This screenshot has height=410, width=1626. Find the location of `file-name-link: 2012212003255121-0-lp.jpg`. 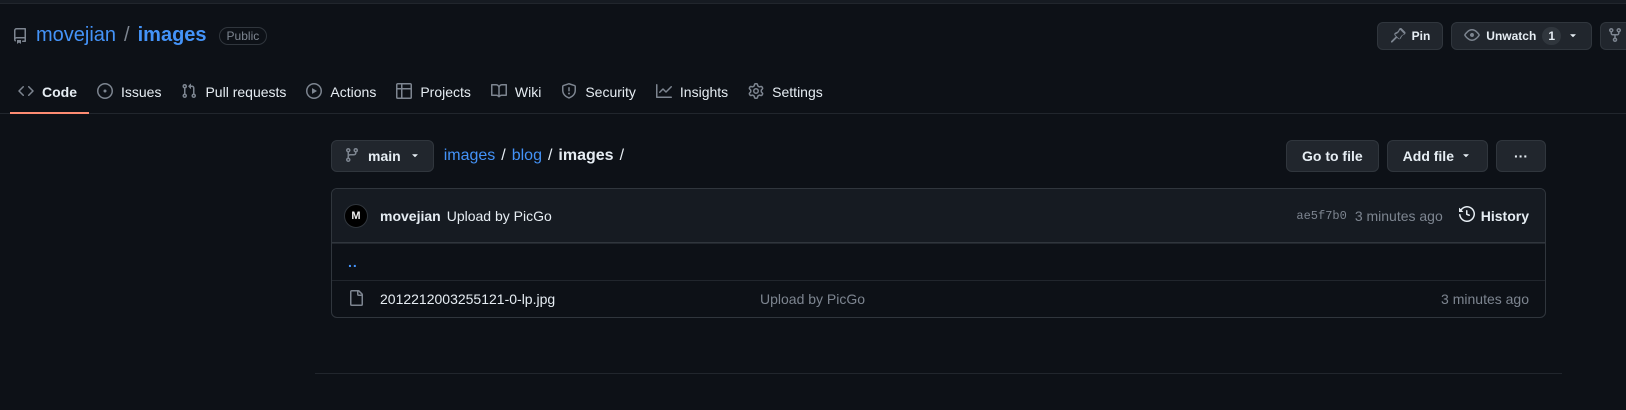

file-name-link: 2012212003255121-0-lp.jpg is located at coordinates (570, 299).